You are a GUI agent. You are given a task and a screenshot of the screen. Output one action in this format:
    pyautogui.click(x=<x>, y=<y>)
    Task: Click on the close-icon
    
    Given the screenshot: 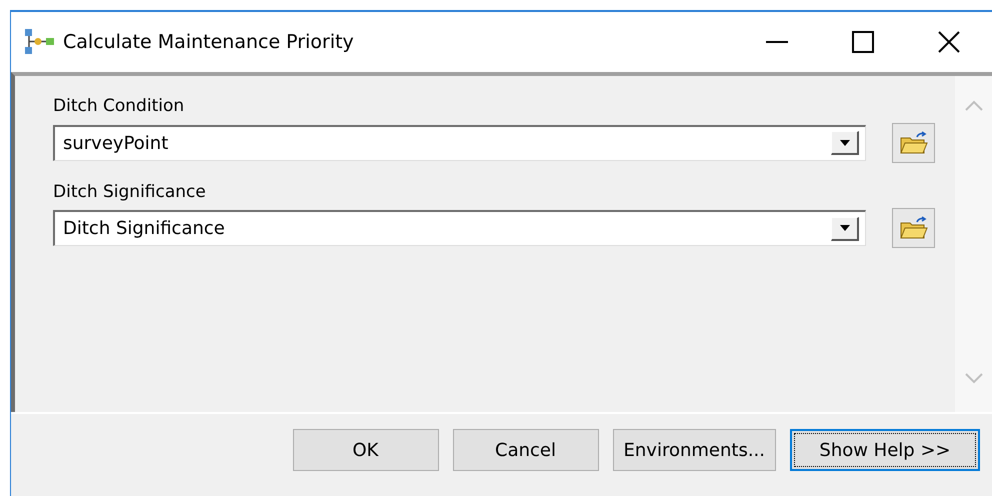 What is the action you would take?
    pyautogui.click(x=949, y=42)
    